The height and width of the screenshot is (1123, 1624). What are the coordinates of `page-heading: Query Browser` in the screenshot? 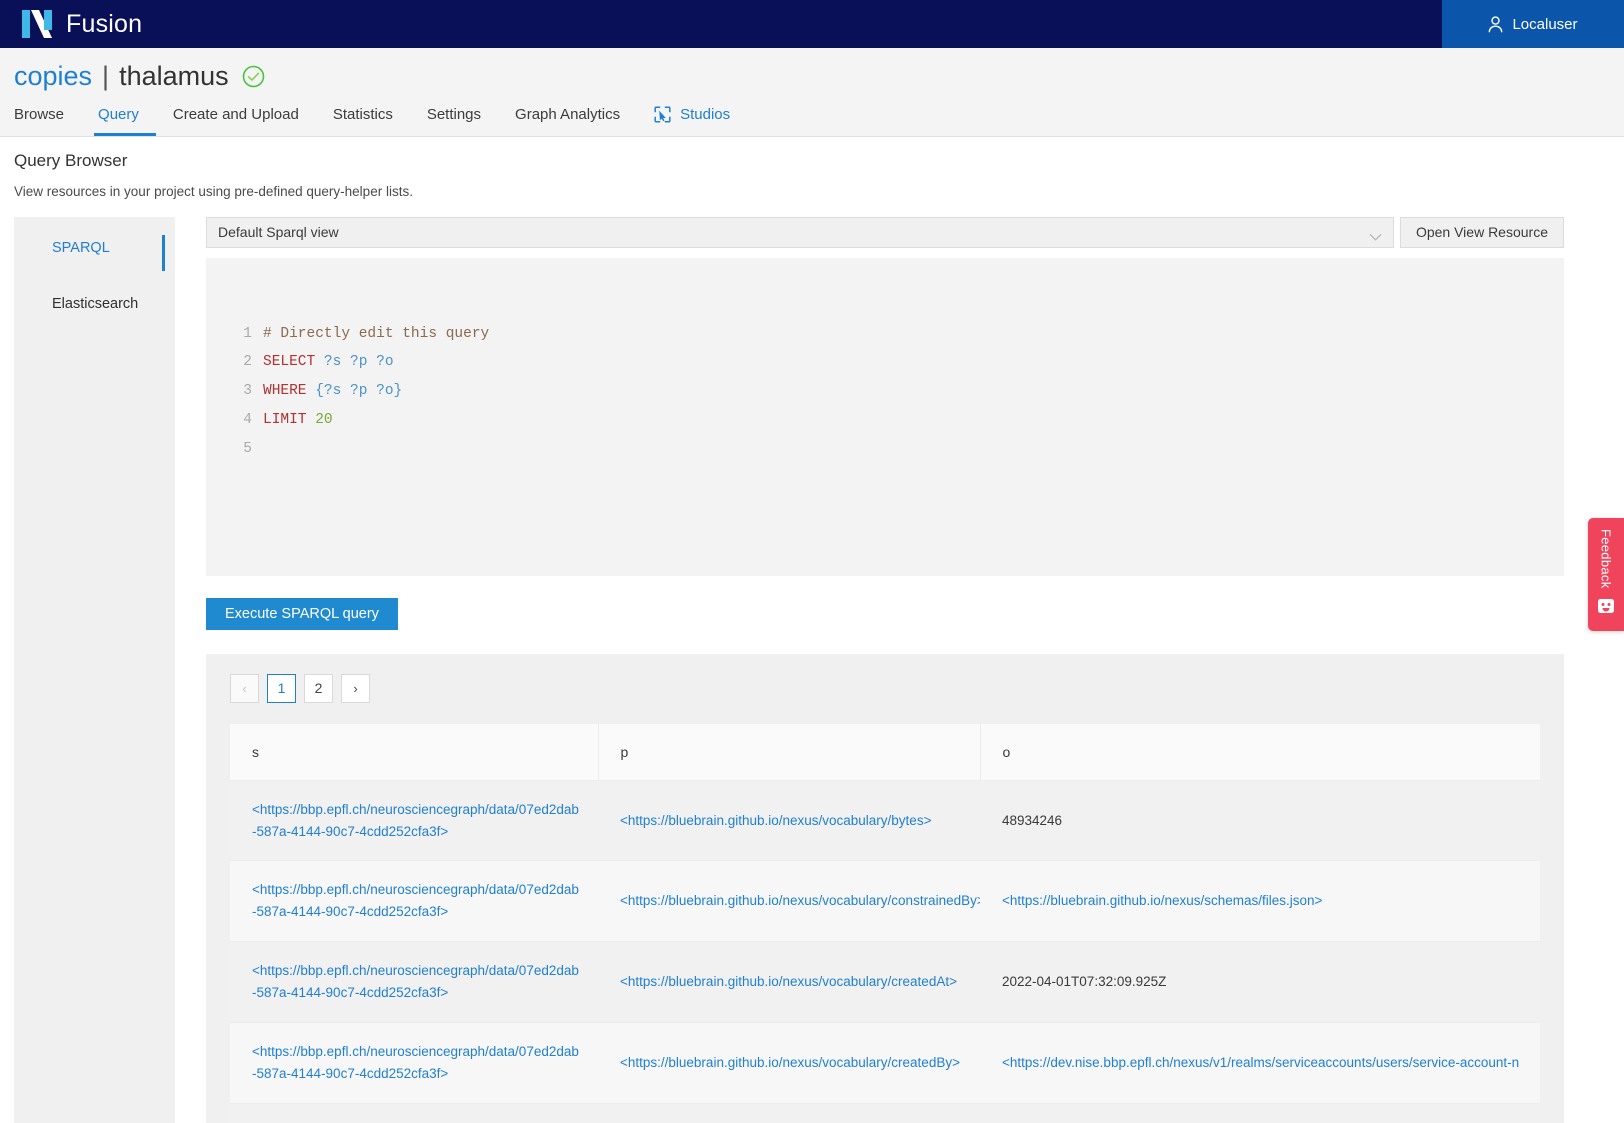 It's located at (71, 160).